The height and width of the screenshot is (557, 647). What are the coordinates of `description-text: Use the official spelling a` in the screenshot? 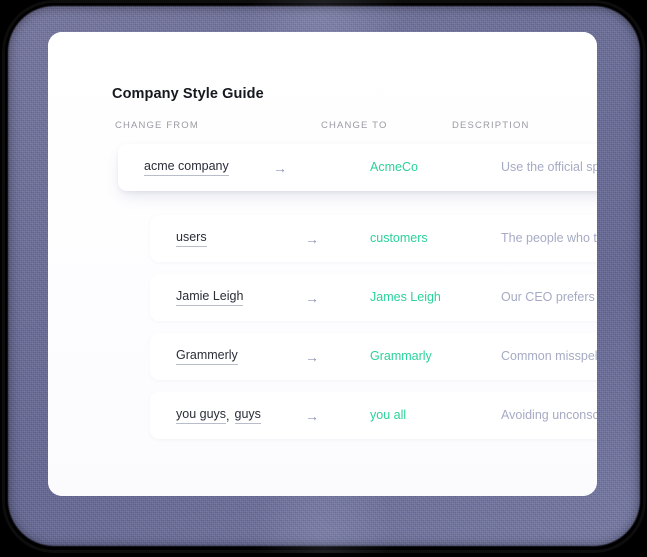 It's located at (549, 167).